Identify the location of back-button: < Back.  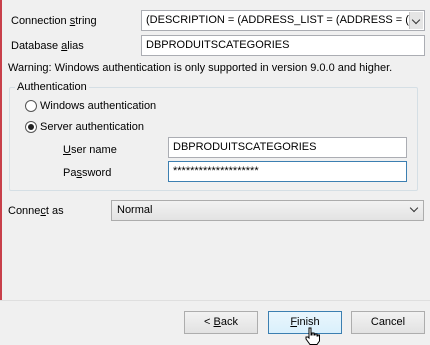
(221, 322).